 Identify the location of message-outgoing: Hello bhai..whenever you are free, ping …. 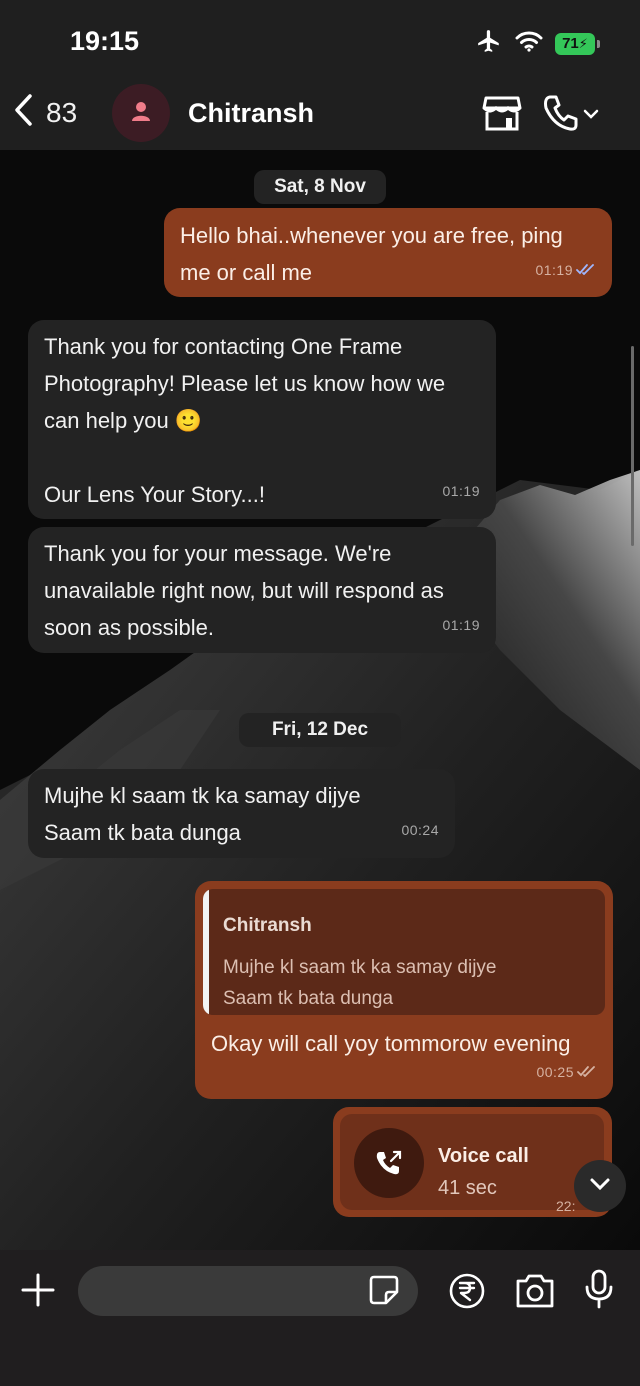
(388, 252).